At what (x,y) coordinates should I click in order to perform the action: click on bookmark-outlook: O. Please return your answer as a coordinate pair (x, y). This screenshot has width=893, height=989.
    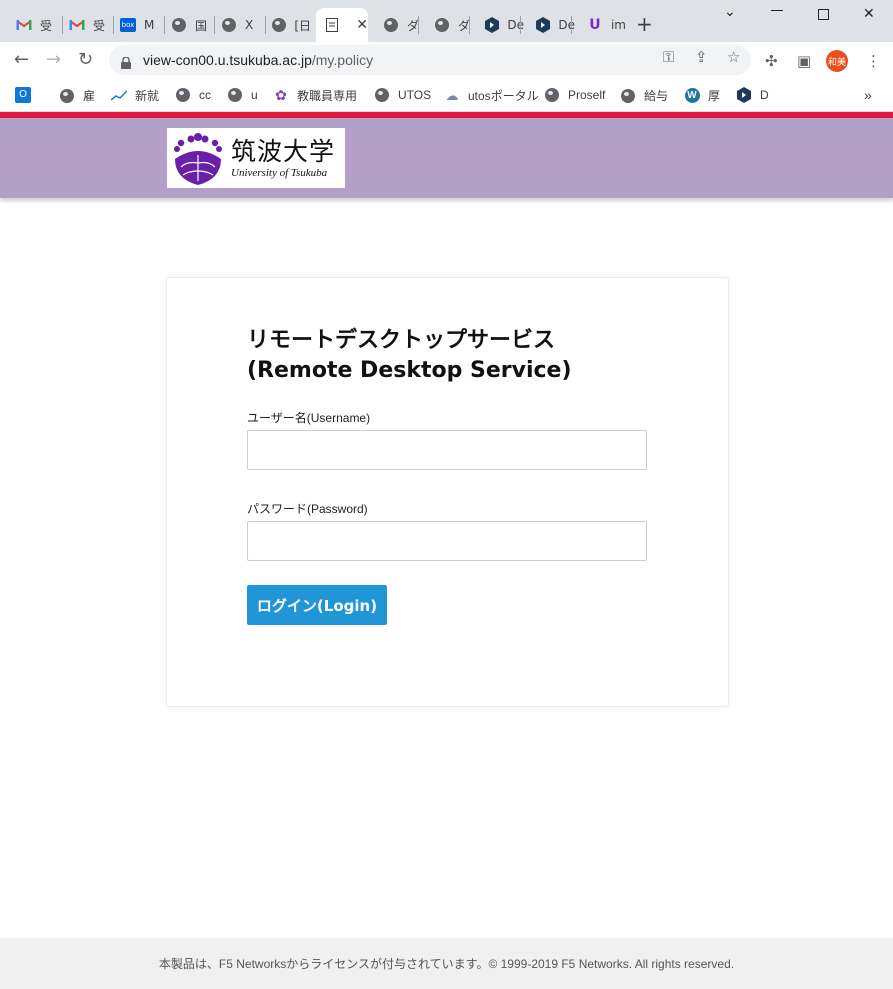
    Looking at the image, I should click on (27, 95).